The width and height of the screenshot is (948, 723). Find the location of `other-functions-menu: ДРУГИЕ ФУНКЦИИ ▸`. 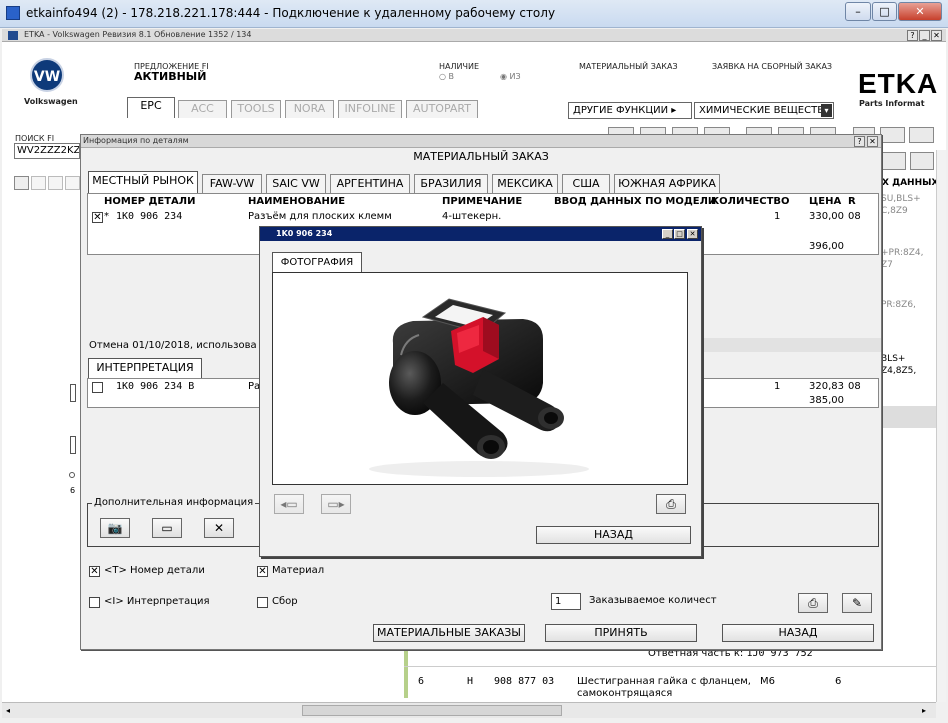

other-functions-menu: ДРУГИЕ ФУНКЦИИ ▸ is located at coordinates (630, 110).